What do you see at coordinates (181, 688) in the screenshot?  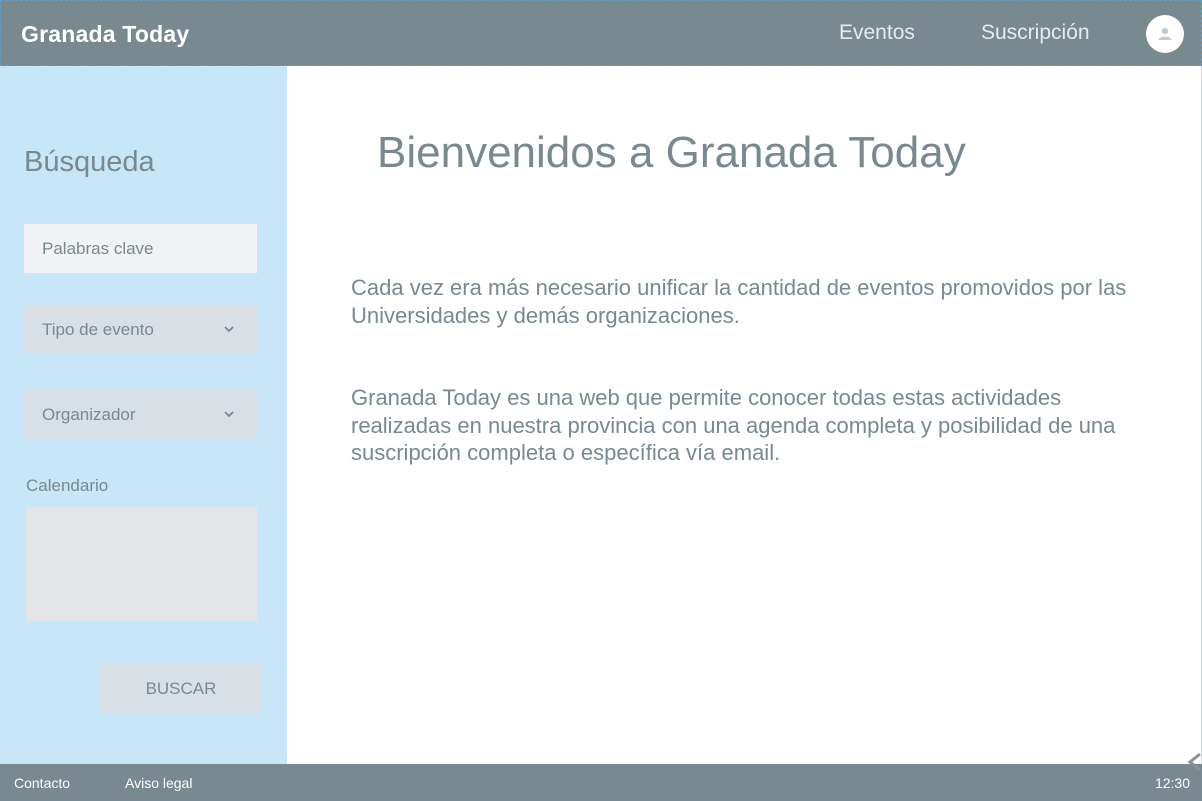 I see `search-button: BUSCAR` at bounding box center [181, 688].